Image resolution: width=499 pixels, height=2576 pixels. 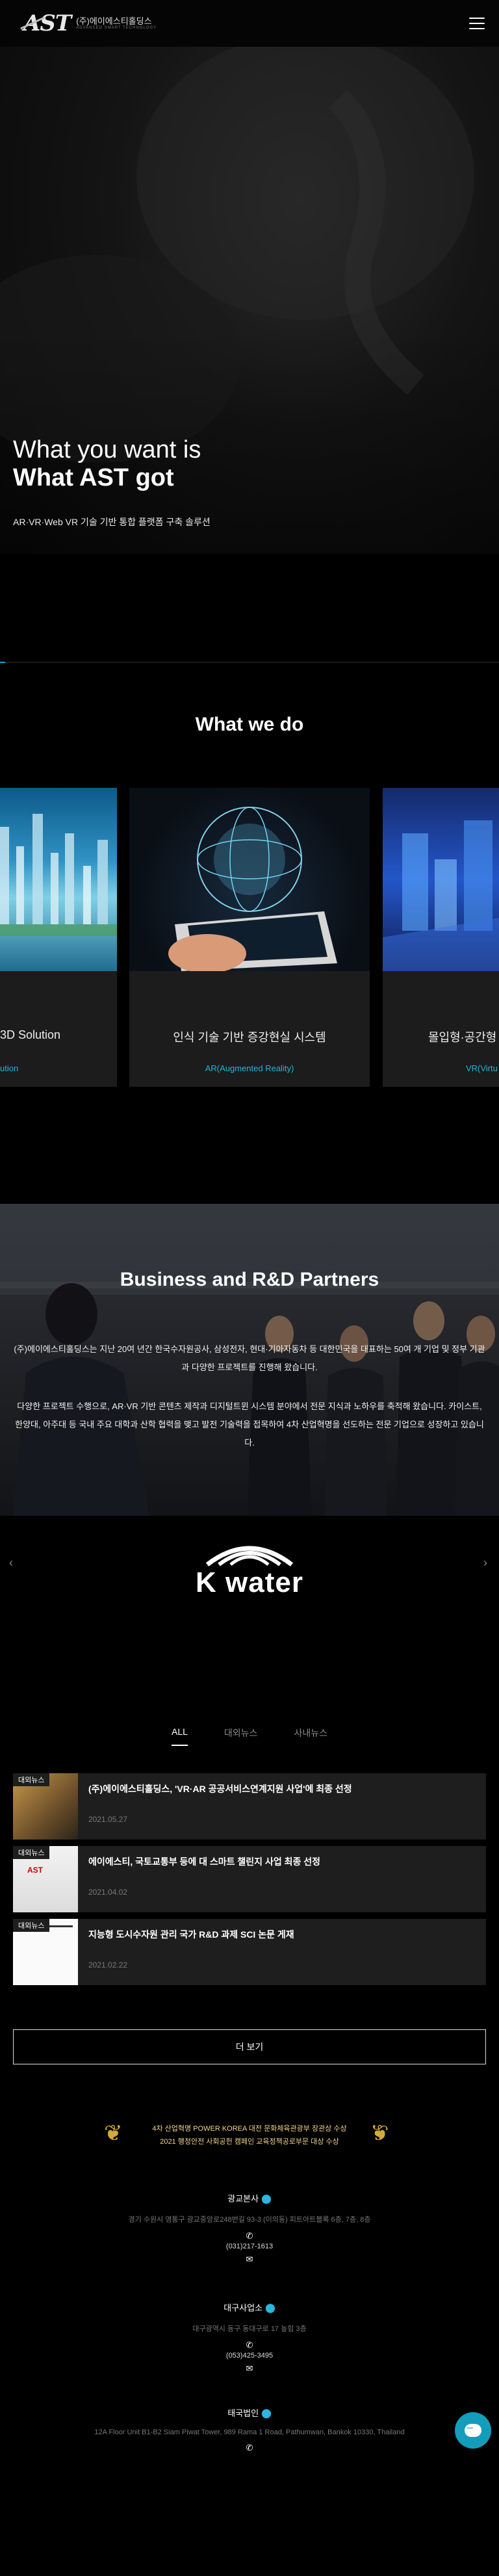 What do you see at coordinates (93, 477) in the screenshot?
I see `hero-headline-2: What AST got` at bounding box center [93, 477].